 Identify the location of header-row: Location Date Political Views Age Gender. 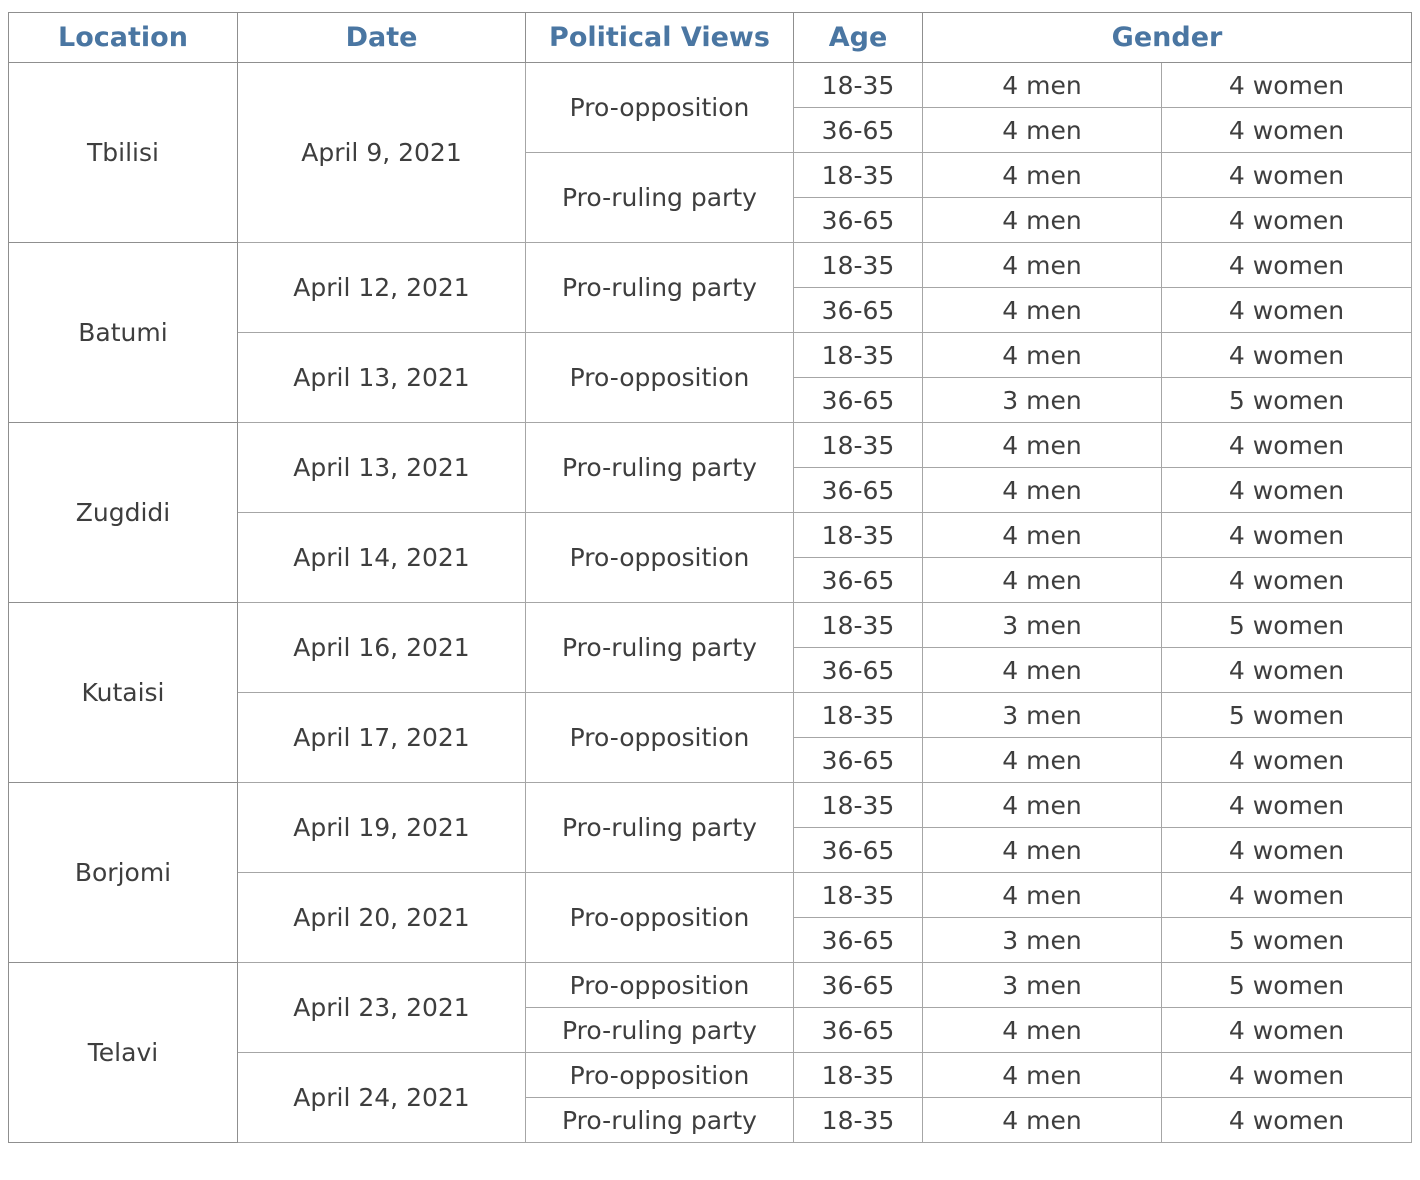
(710, 37).